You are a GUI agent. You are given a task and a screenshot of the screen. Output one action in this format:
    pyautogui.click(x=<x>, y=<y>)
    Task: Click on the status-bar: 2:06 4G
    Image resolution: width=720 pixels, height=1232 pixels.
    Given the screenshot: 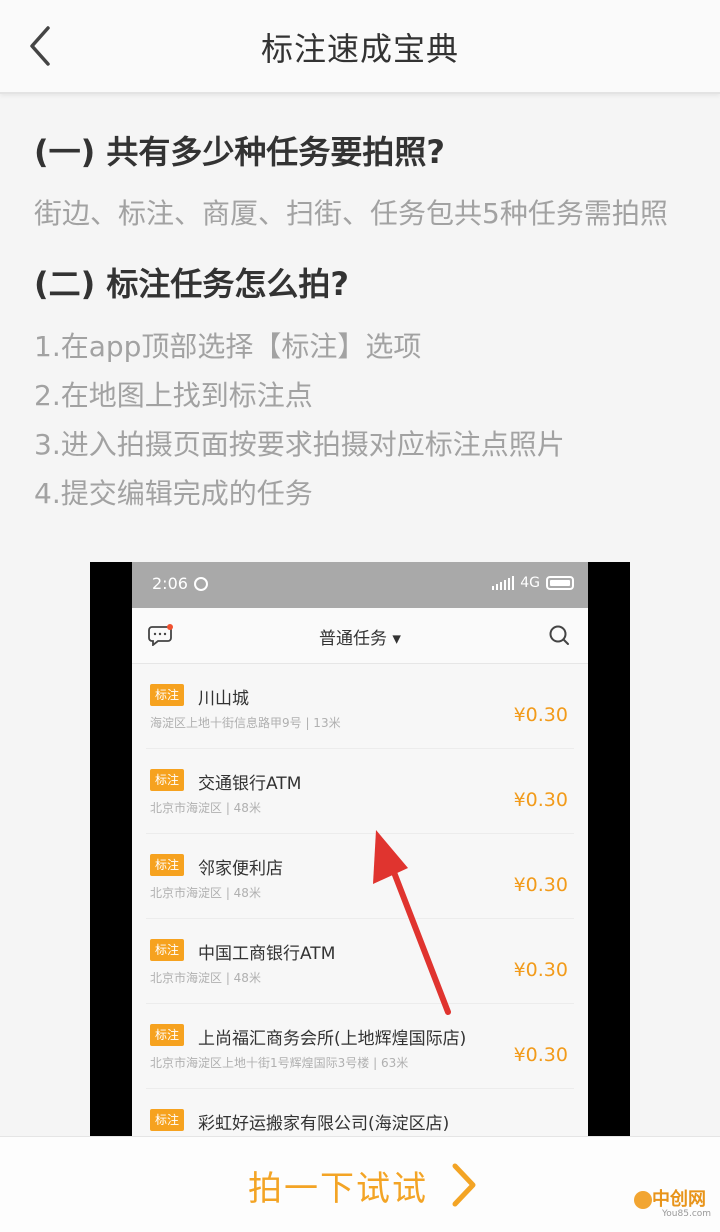 What is the action you would take?
    pyautogui.click(x=360, y=585)
    